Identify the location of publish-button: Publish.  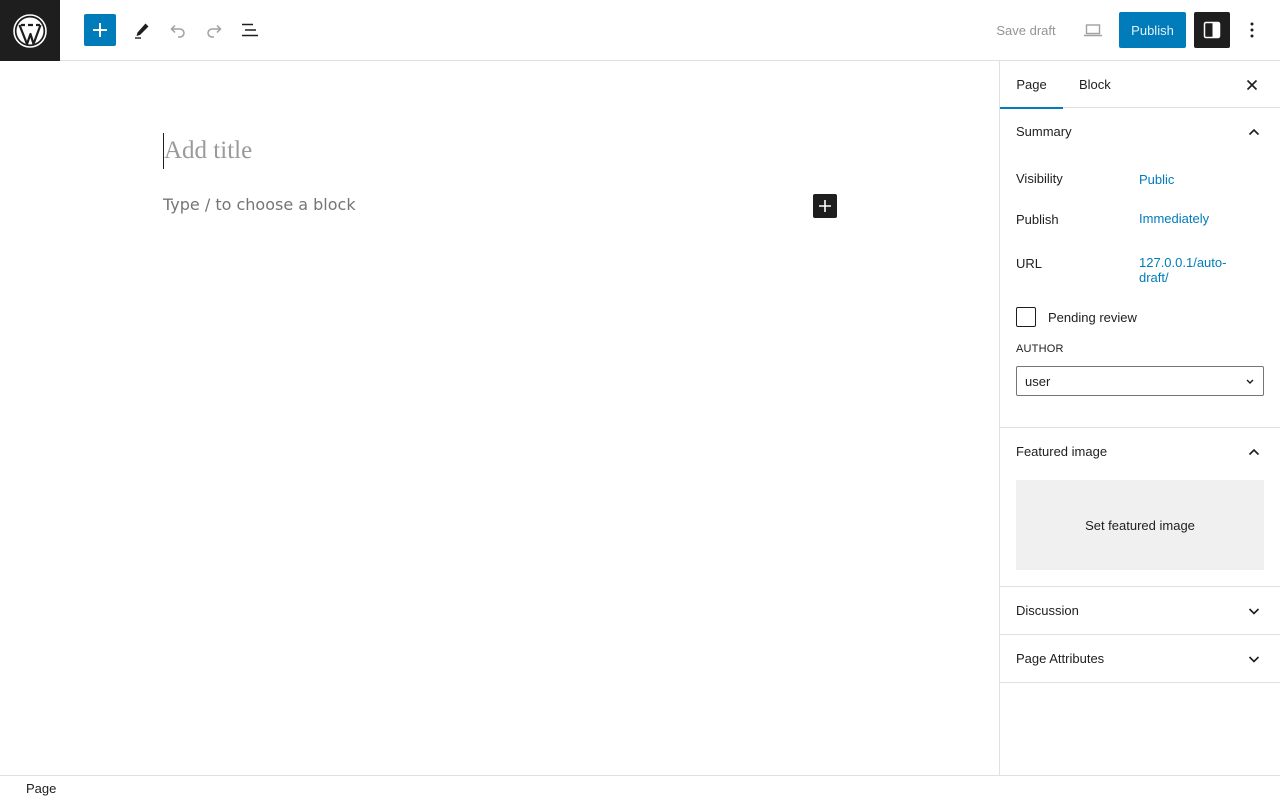
(1152, 30).